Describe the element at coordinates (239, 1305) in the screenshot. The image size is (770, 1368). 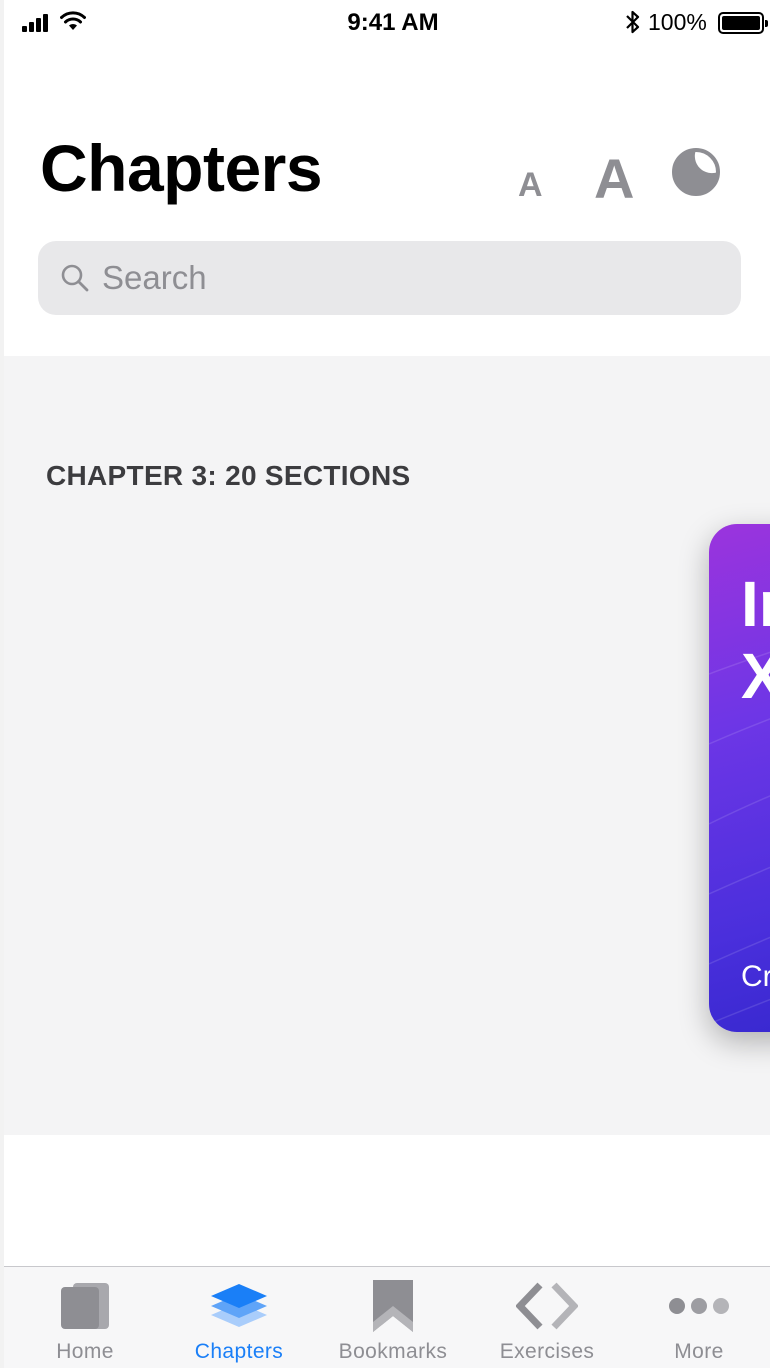
I see `chapters-layers-icon` at that location.